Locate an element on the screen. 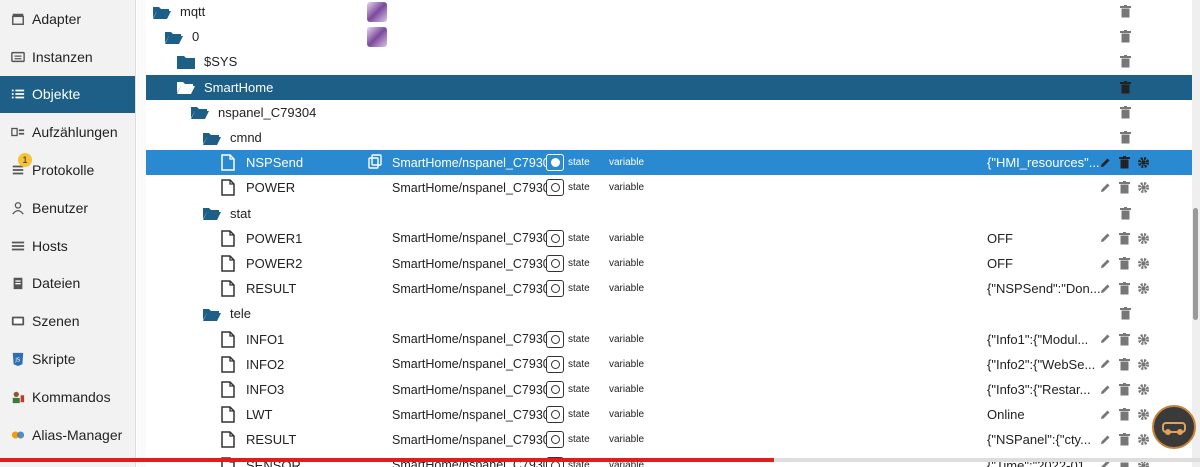 This screenshot has width=1200, height=467. mqtt-adapter-logo is located at coordinates (377, 36).